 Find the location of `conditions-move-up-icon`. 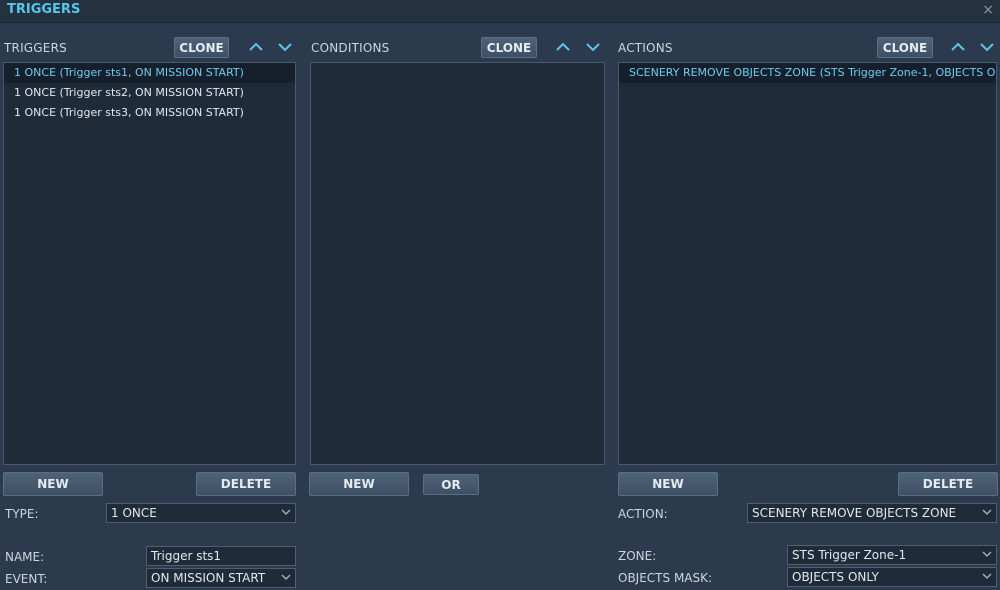

conditions-move-up-icon is located at coordinates (563, 47).